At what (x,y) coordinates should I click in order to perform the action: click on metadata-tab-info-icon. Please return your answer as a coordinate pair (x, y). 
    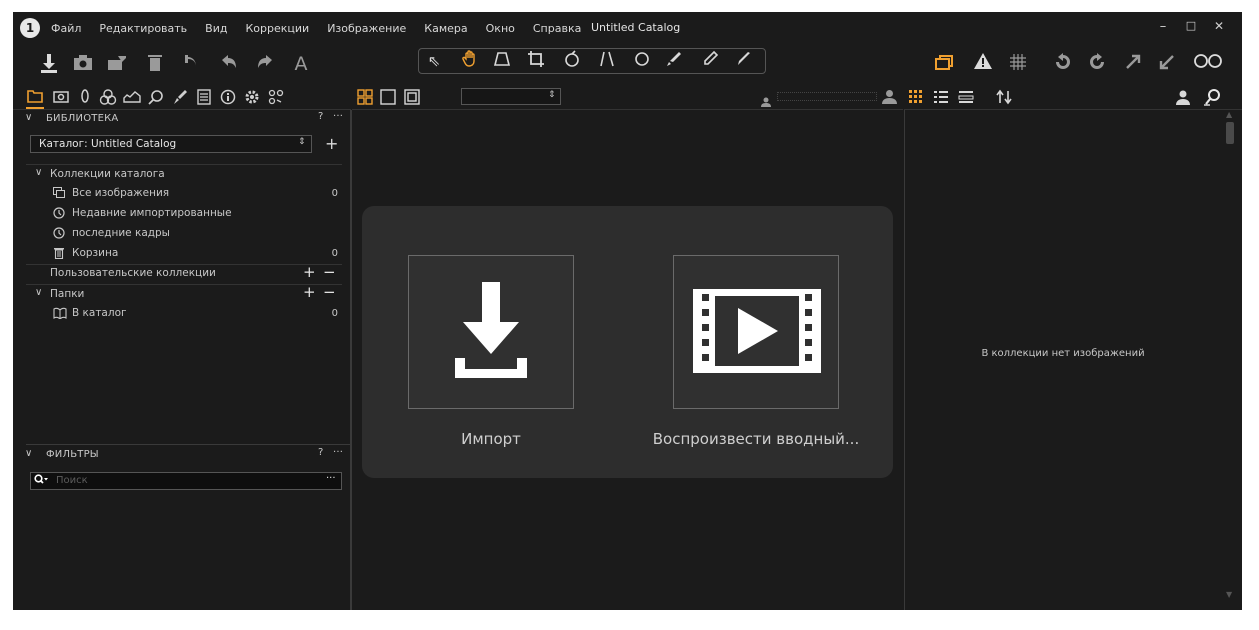
    Looking at the image, I should click on (228, 98).